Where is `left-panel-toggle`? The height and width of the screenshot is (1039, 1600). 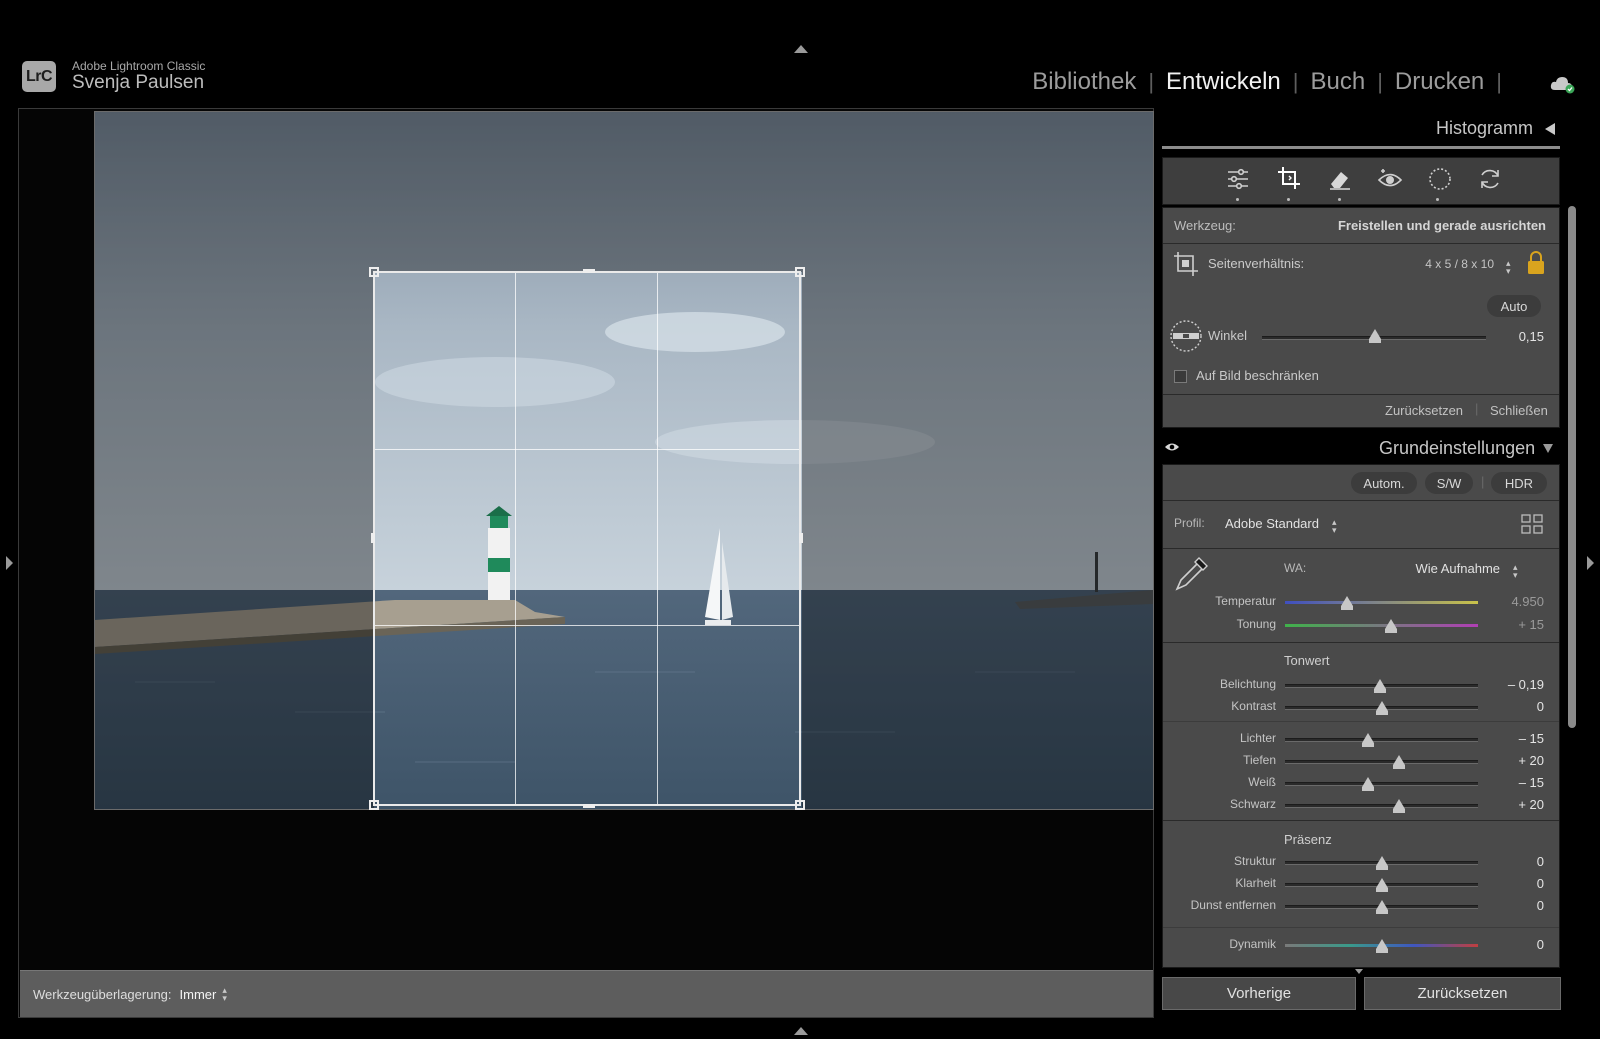 left-panel-toggle is located at coordinates (9, 563).